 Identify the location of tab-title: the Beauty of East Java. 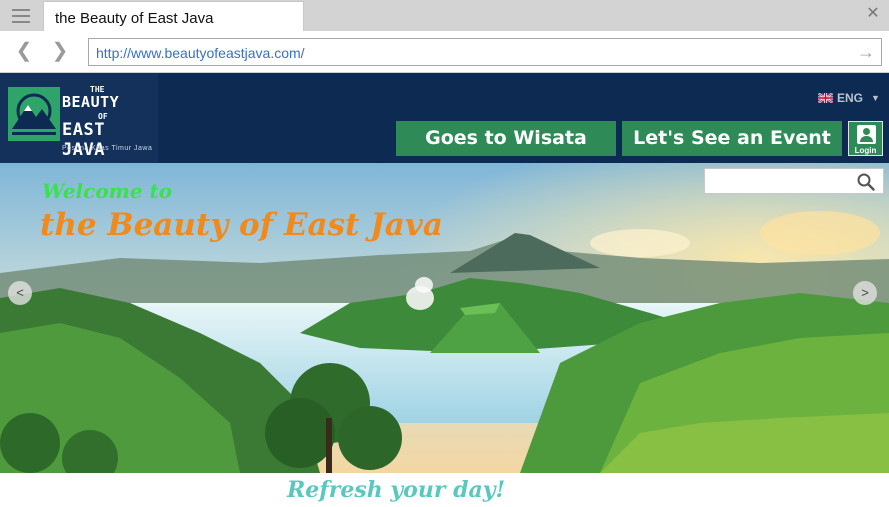
(134, 18).